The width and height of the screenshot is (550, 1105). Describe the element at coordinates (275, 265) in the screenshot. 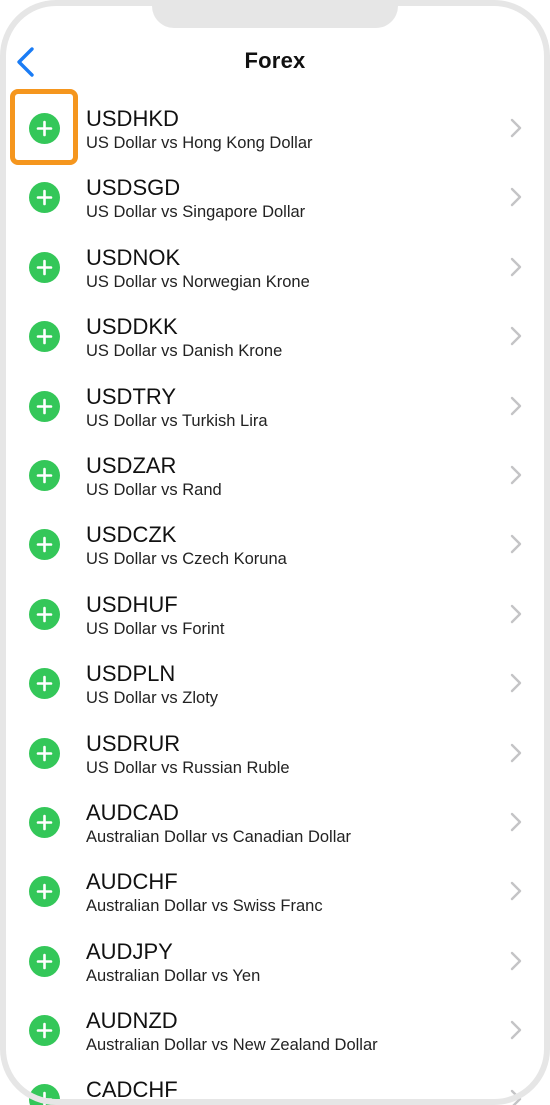

I see `list-item: USDNOK US Dollar vs Norwegian Krone` at that location.